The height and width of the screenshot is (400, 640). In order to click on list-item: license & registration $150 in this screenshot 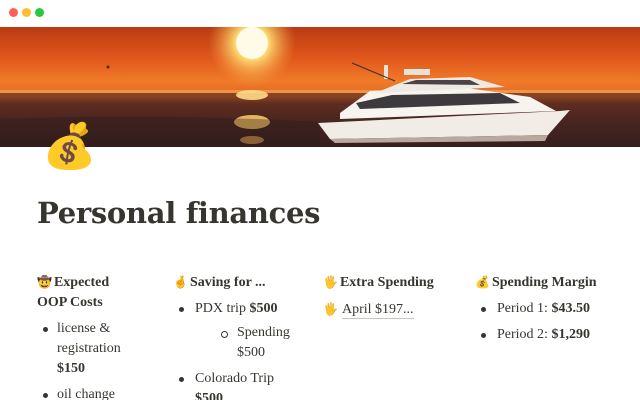, I will do `click(83, 349)`.